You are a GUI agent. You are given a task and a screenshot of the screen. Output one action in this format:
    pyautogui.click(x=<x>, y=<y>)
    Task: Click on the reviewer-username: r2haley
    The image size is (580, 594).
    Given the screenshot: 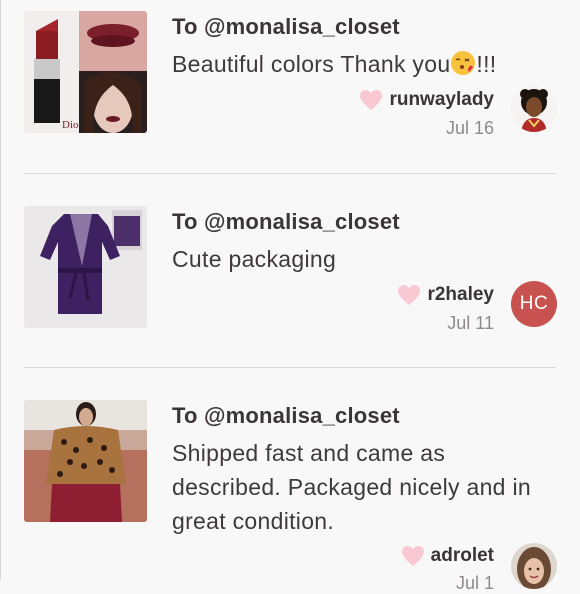 What is the action you would take?
    pyautogui.click(x=460, y=295)
    